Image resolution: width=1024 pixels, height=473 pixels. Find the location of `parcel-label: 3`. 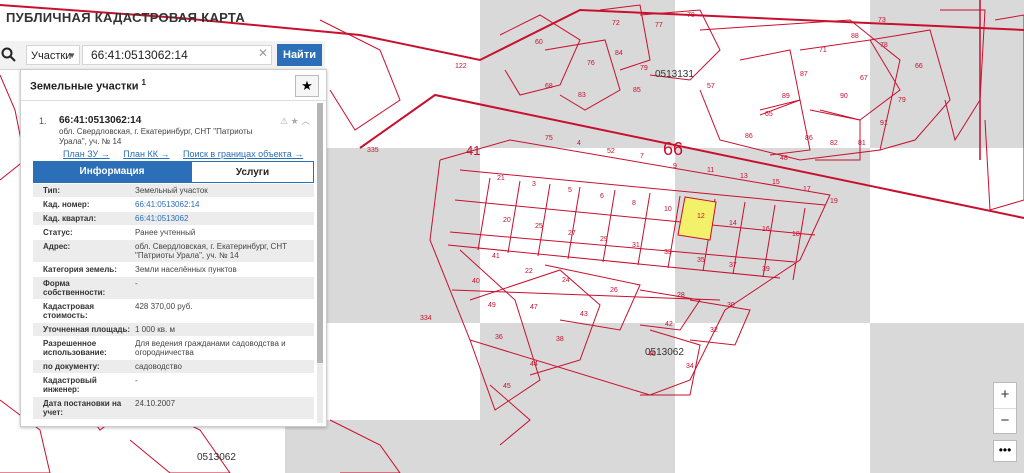

parcel-label: 3 is located at coordinates (534, 184).